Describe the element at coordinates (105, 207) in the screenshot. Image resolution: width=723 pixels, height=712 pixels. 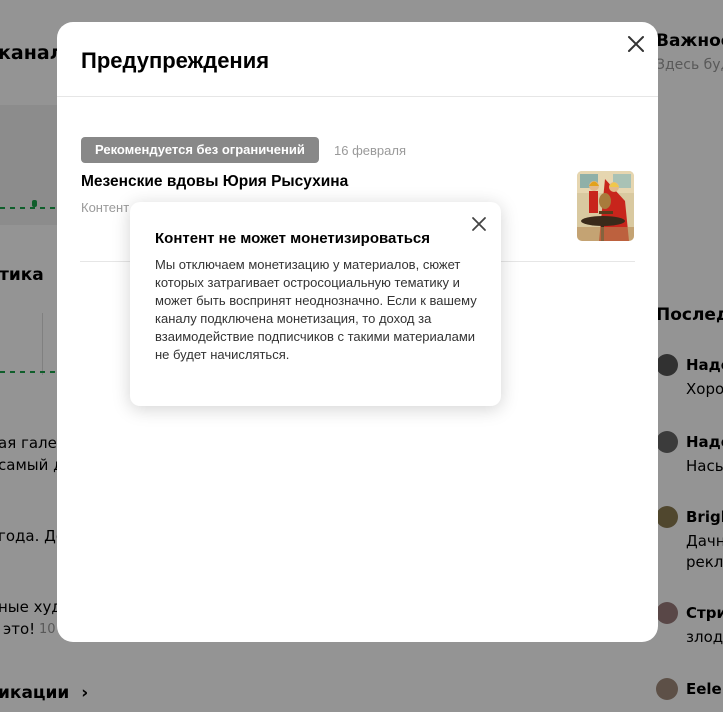
I see `publication-subtitle: Контент` at that location.